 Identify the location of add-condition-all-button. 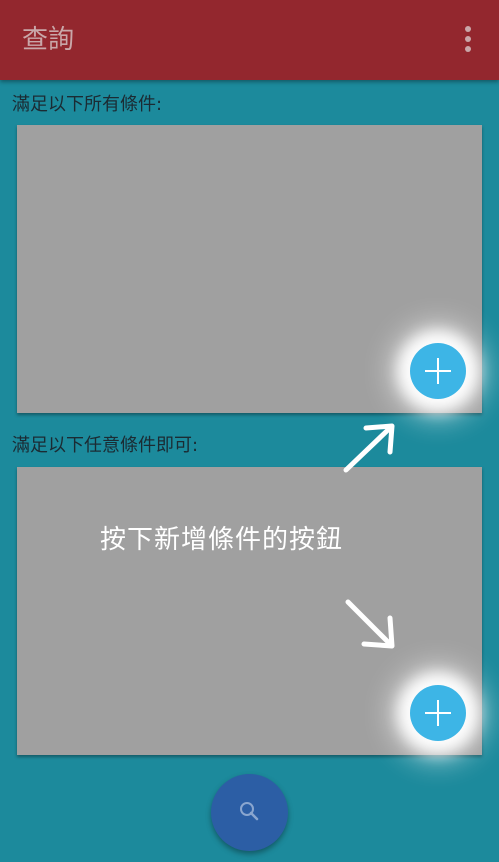
(438, 371).